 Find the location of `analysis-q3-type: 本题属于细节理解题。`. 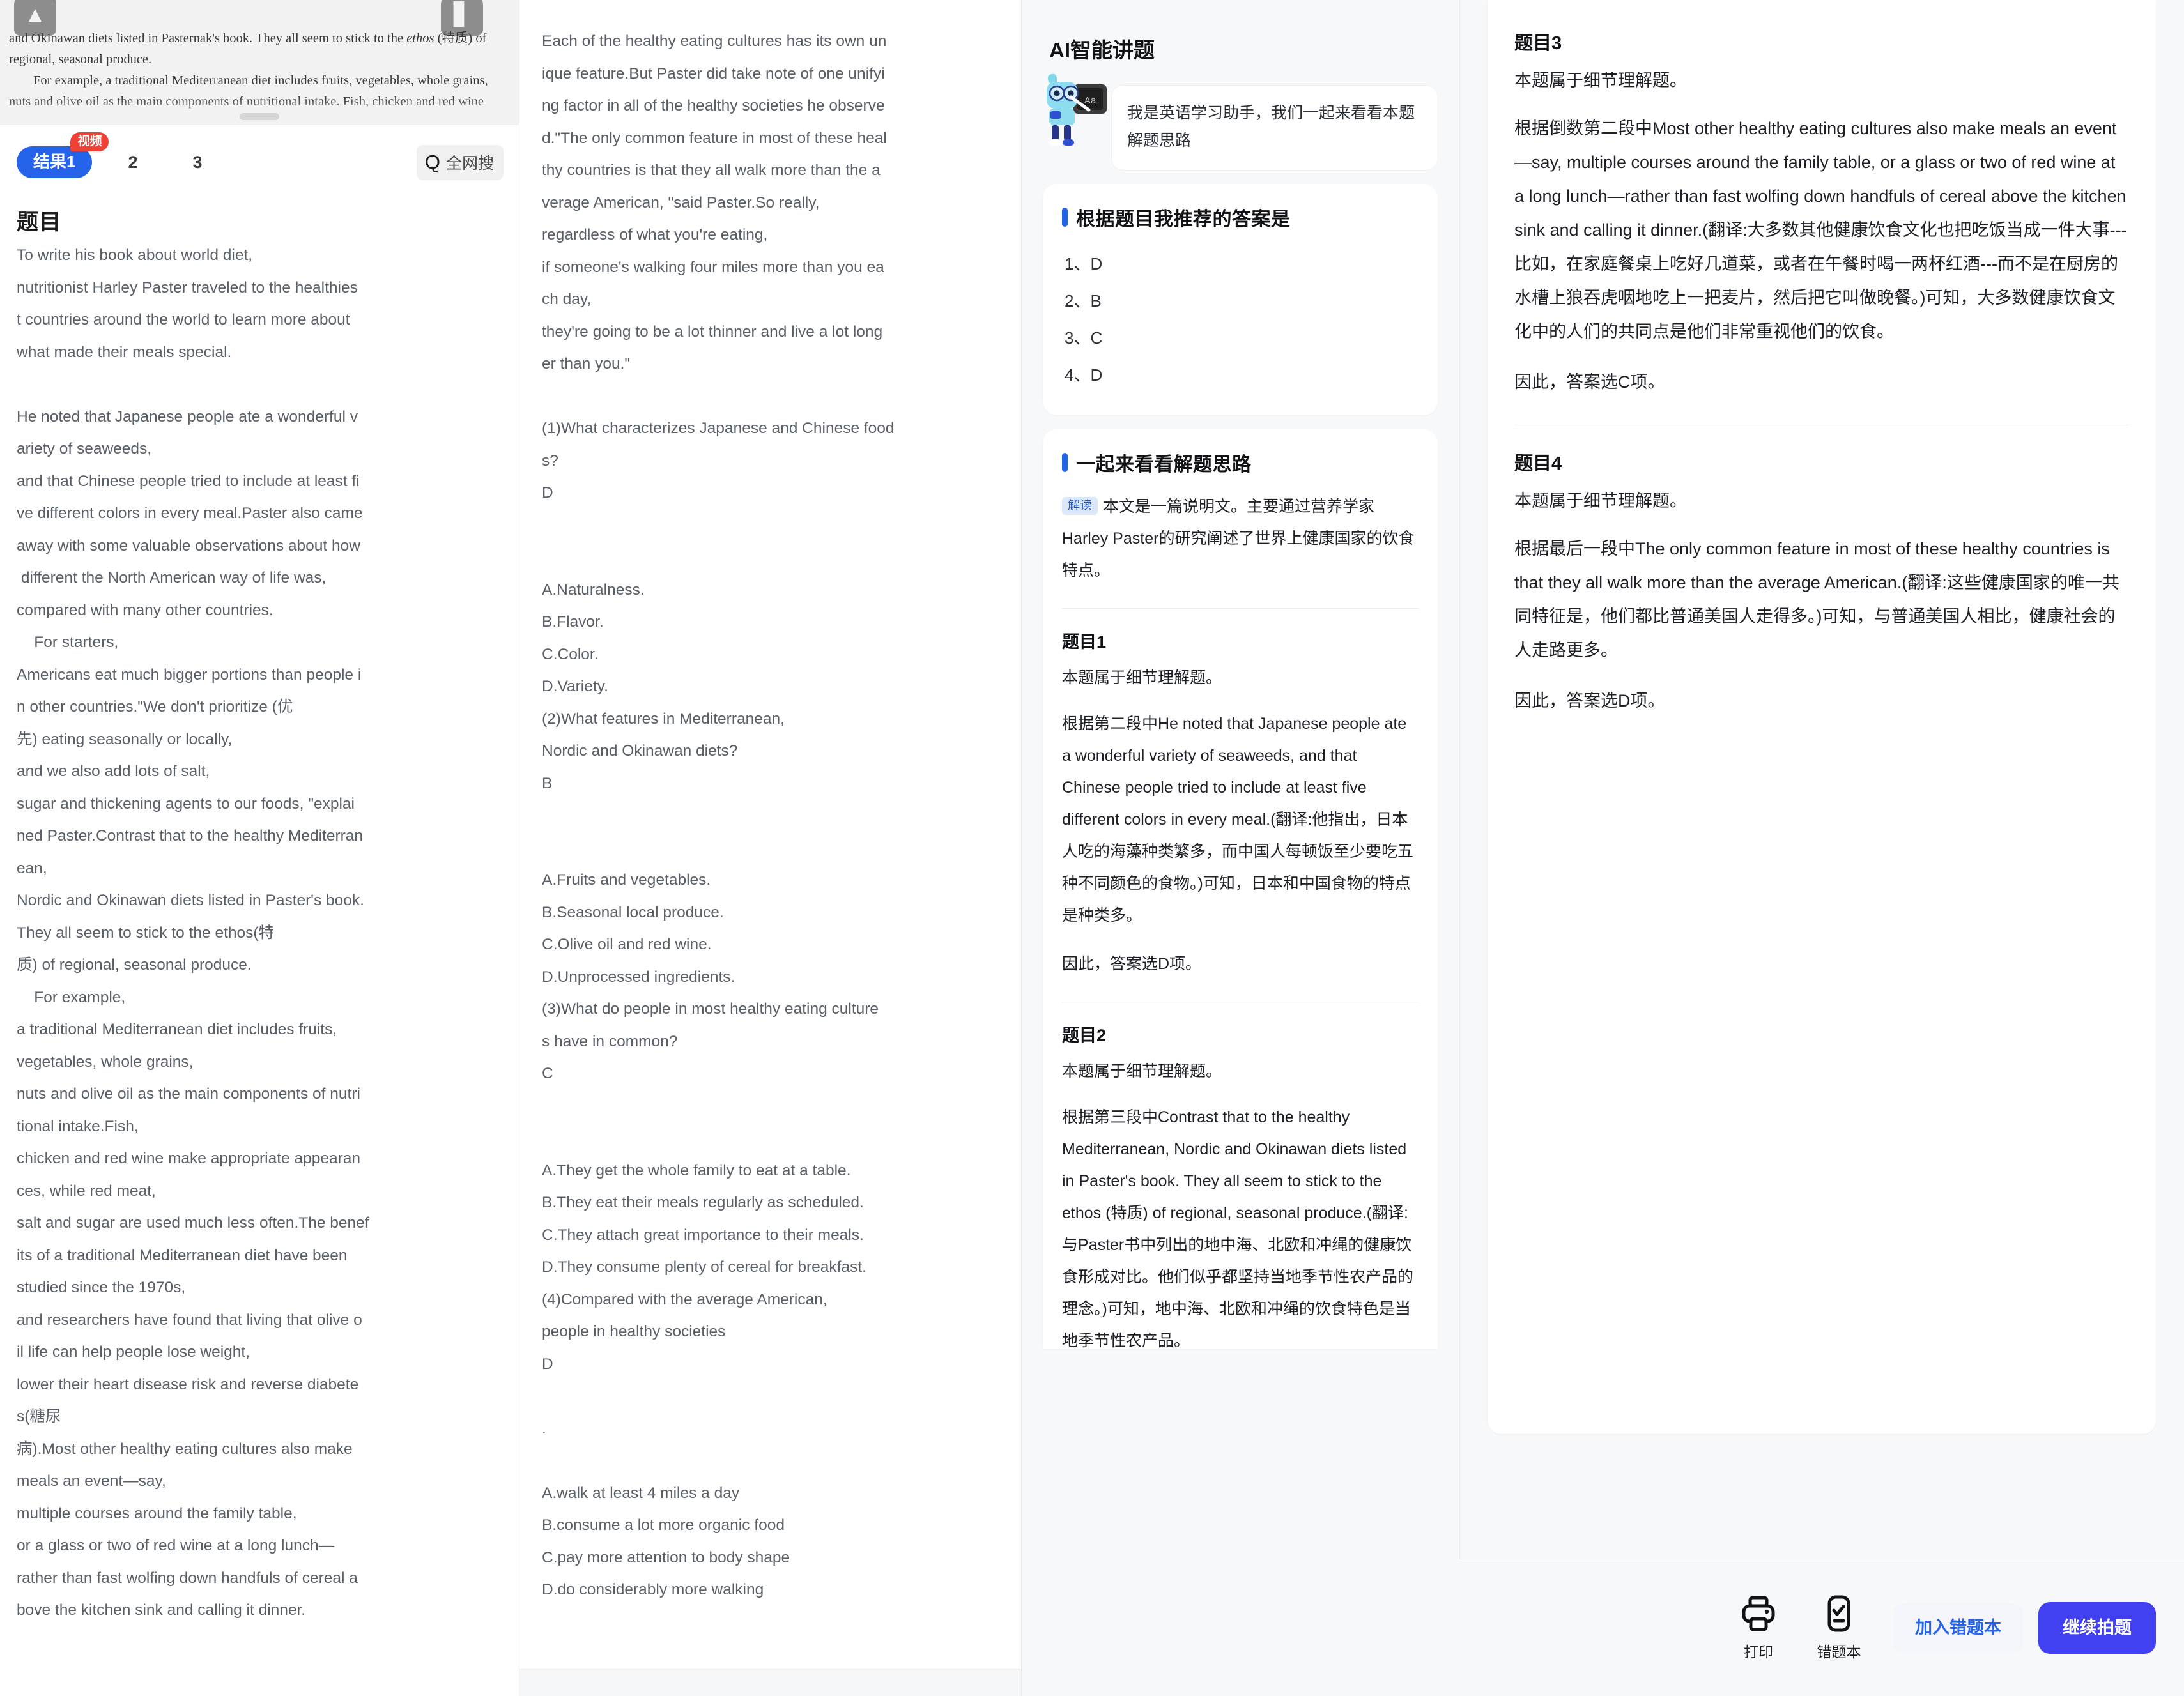

analysis-q3-type: 本题属于细节理解题。 is located at coordinates (1600, 80).